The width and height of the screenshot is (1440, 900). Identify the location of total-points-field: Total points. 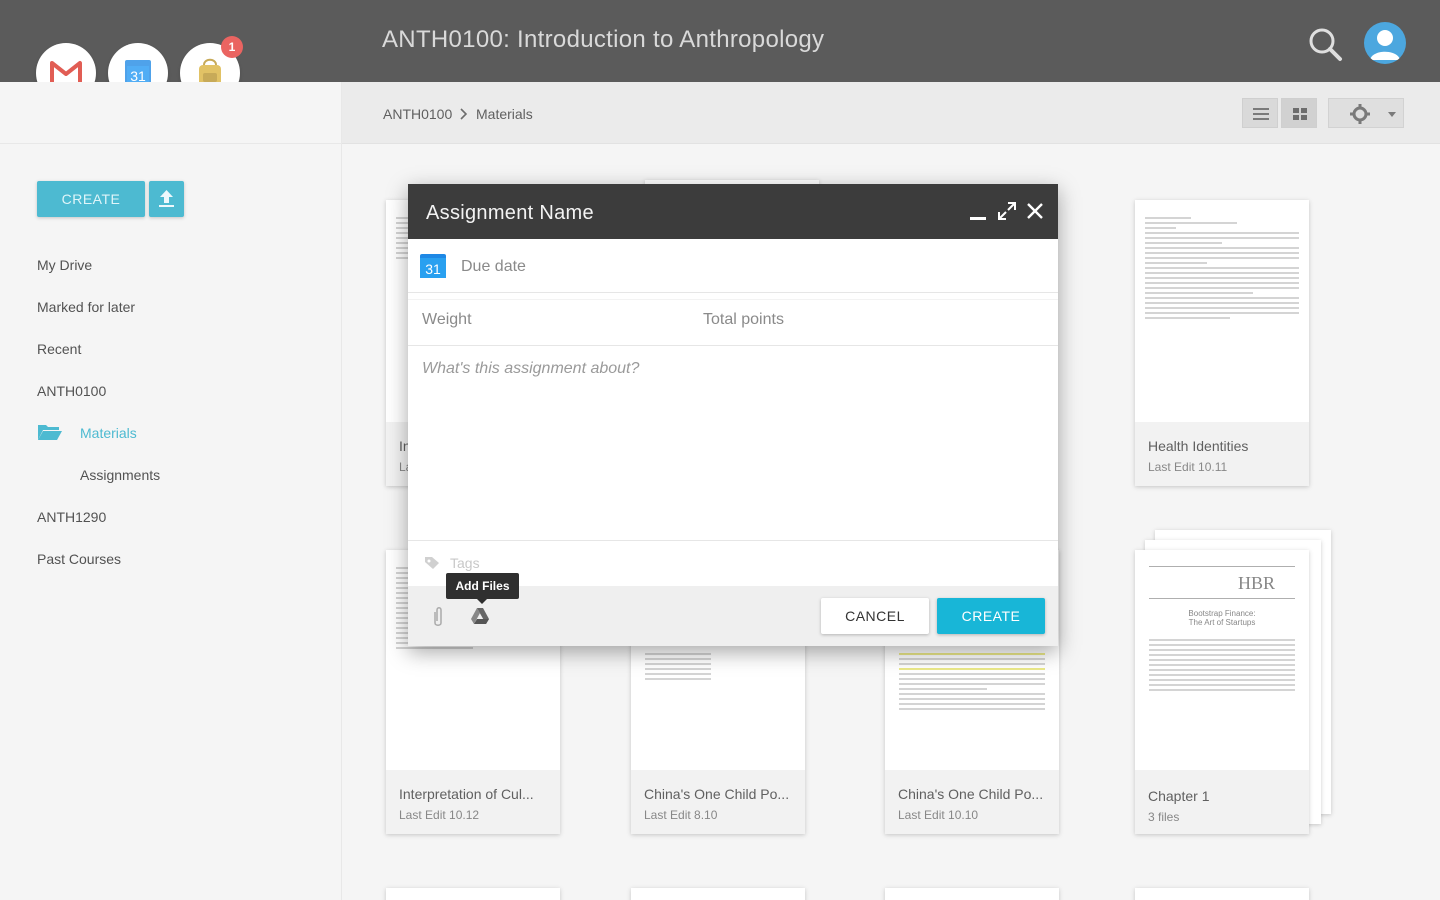
(743, 320).